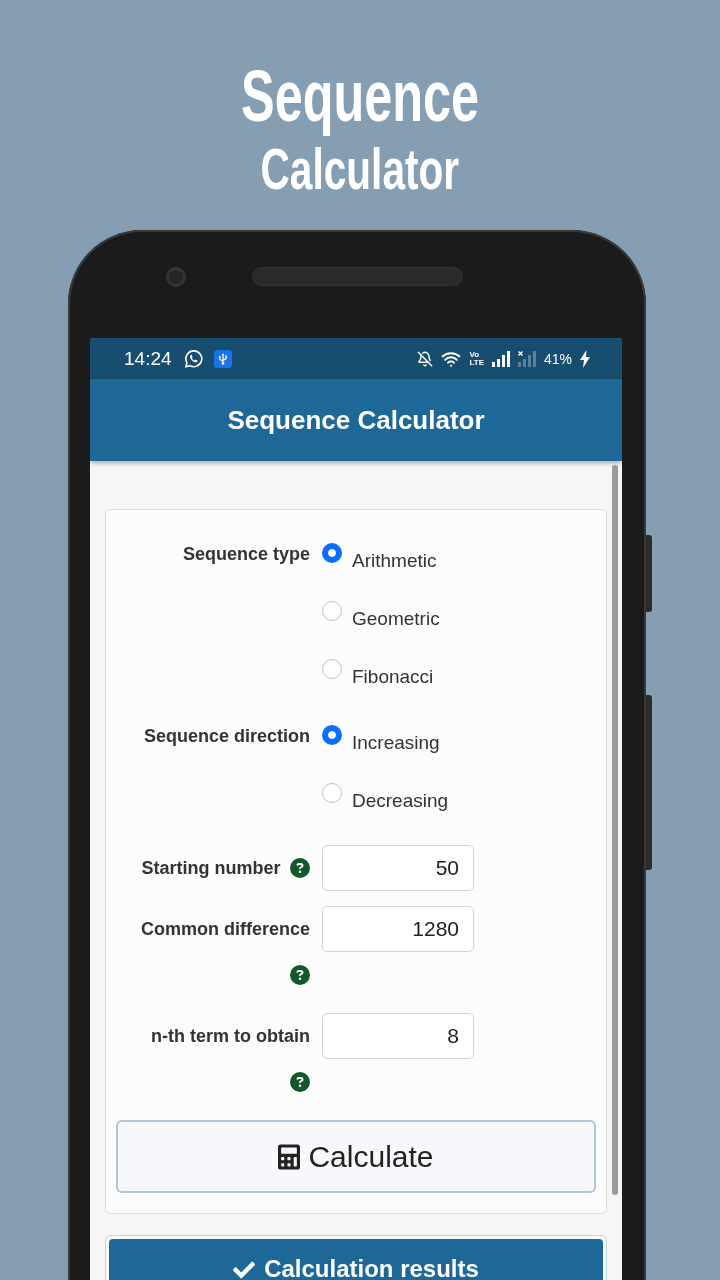 The image size is (720, 1280). What do you see at coordinates (246, 554) in the screenshot?
I see `field-label: Sequence type` at bounding box center [246, 554].